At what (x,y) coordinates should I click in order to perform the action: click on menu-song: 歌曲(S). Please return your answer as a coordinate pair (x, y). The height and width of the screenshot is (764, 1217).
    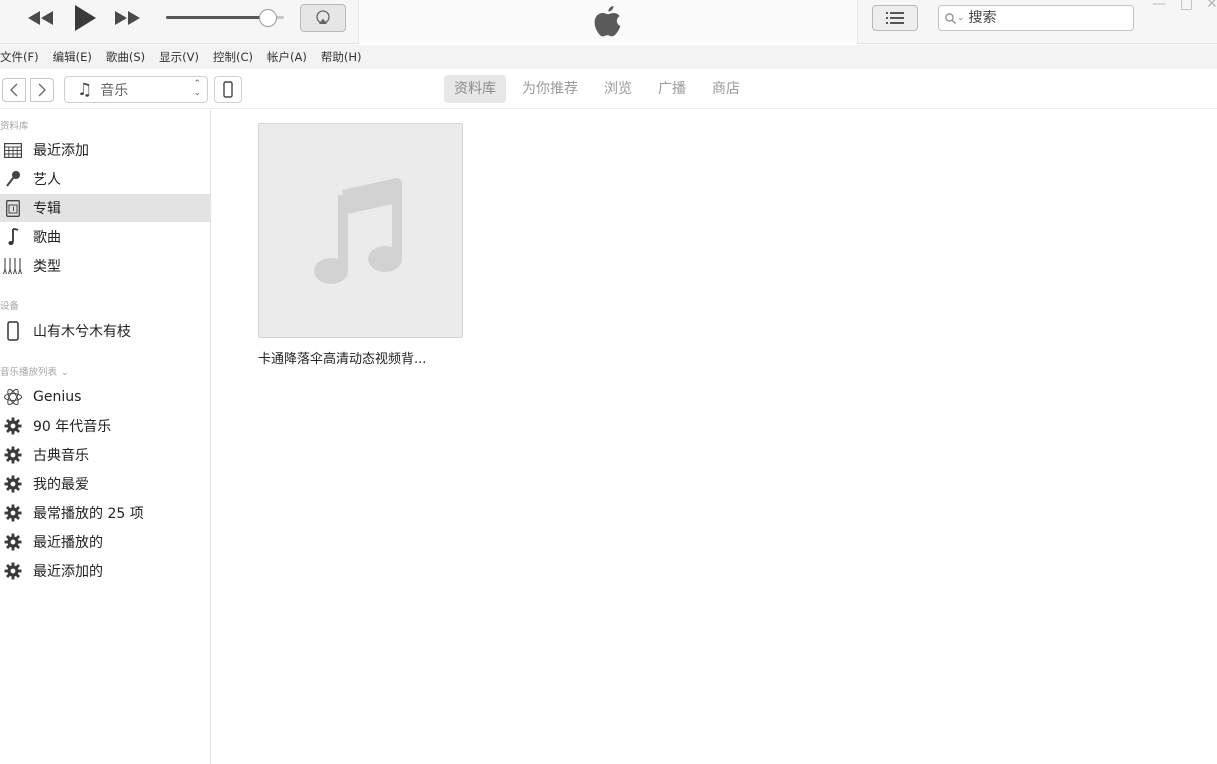
    Looking at the image, I should click on (125, 57).